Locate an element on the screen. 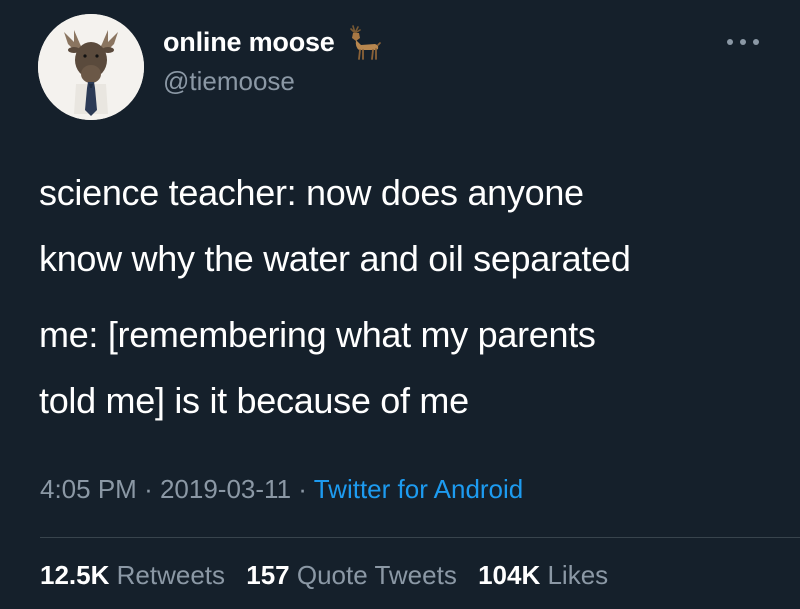 The image size is (800, 609). more-options-icon is located at coordinates (743, 42).